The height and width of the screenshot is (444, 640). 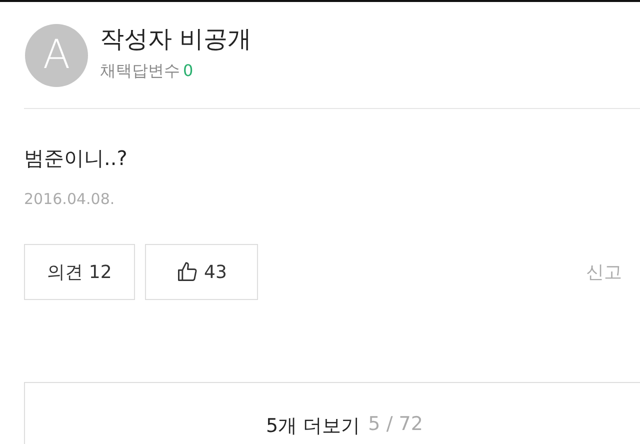 What do you see at coordinates (332, 413) in the screenshot?
I see `show-more-button: 5개 더보기 5 / 72` at bounding box center [332, 413].